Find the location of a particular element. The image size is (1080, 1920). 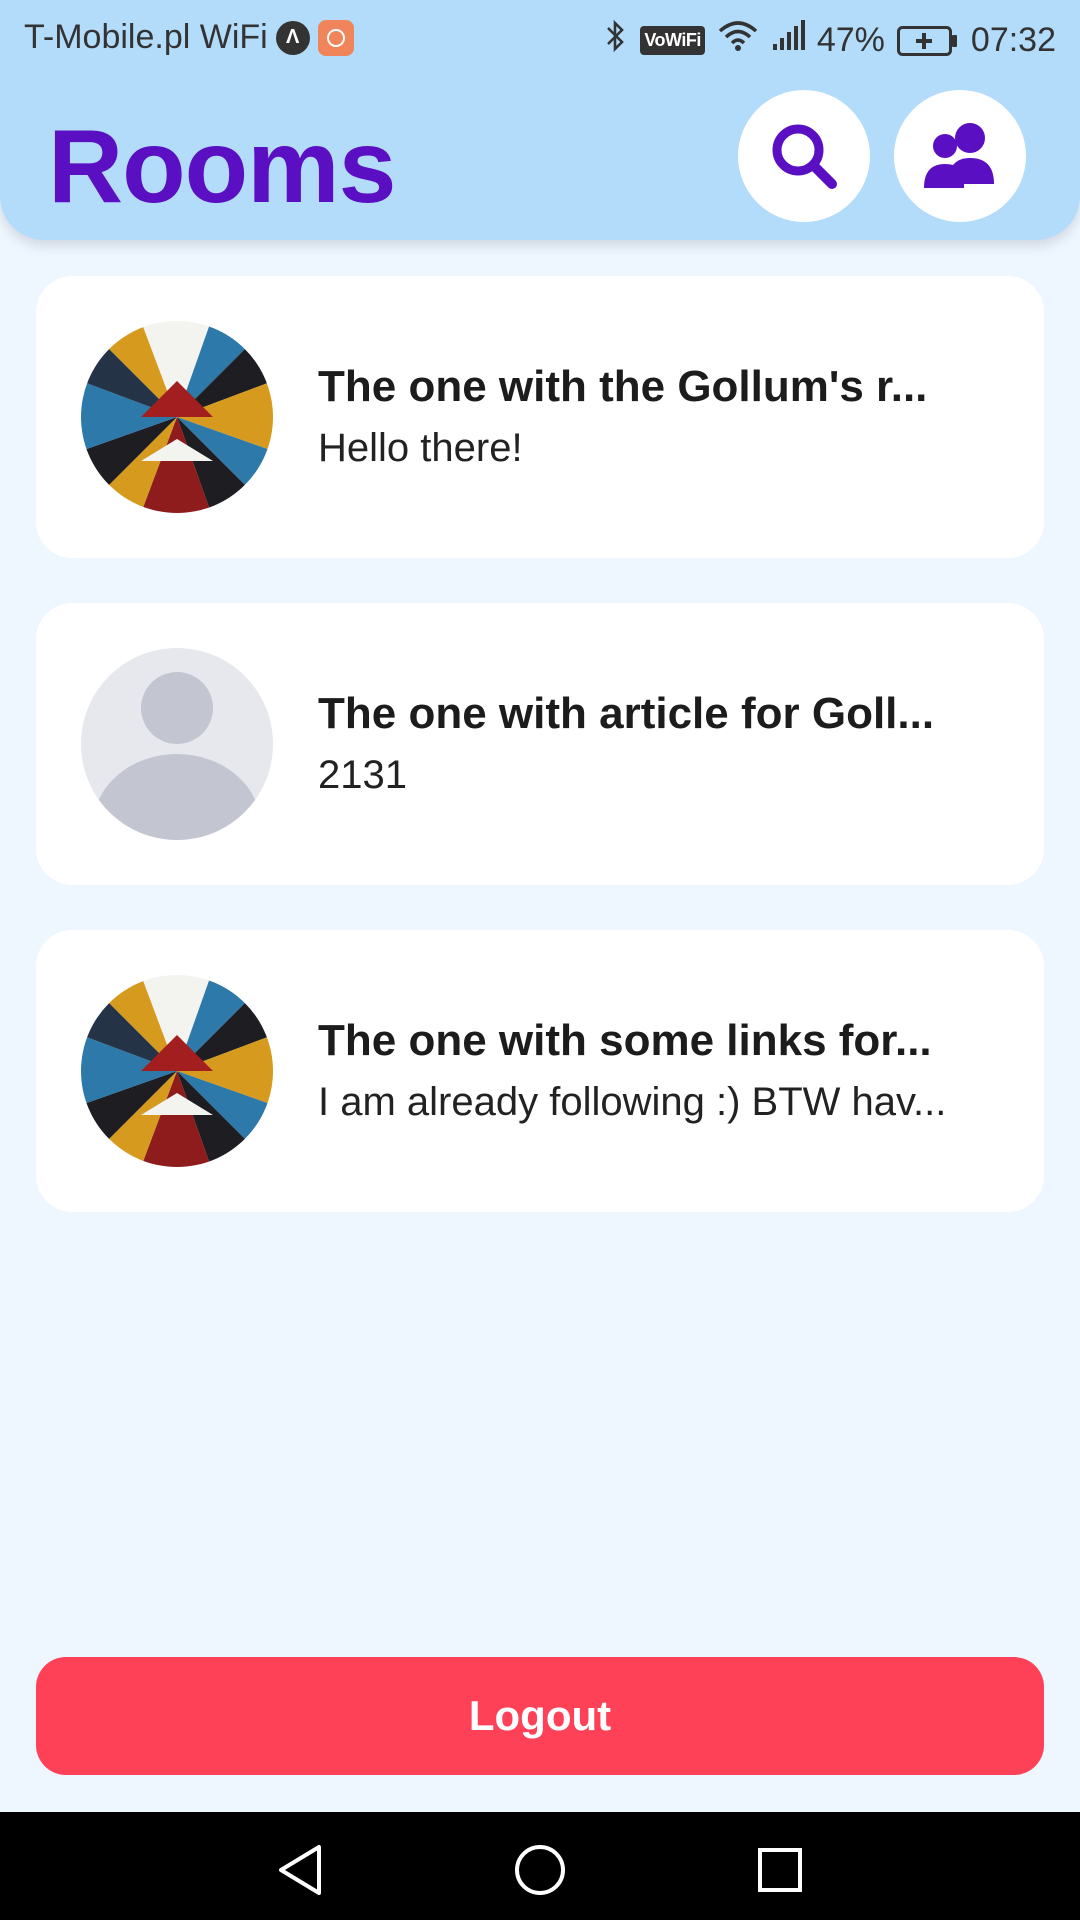

nav-home-button is located at coordinates (540, 1870).